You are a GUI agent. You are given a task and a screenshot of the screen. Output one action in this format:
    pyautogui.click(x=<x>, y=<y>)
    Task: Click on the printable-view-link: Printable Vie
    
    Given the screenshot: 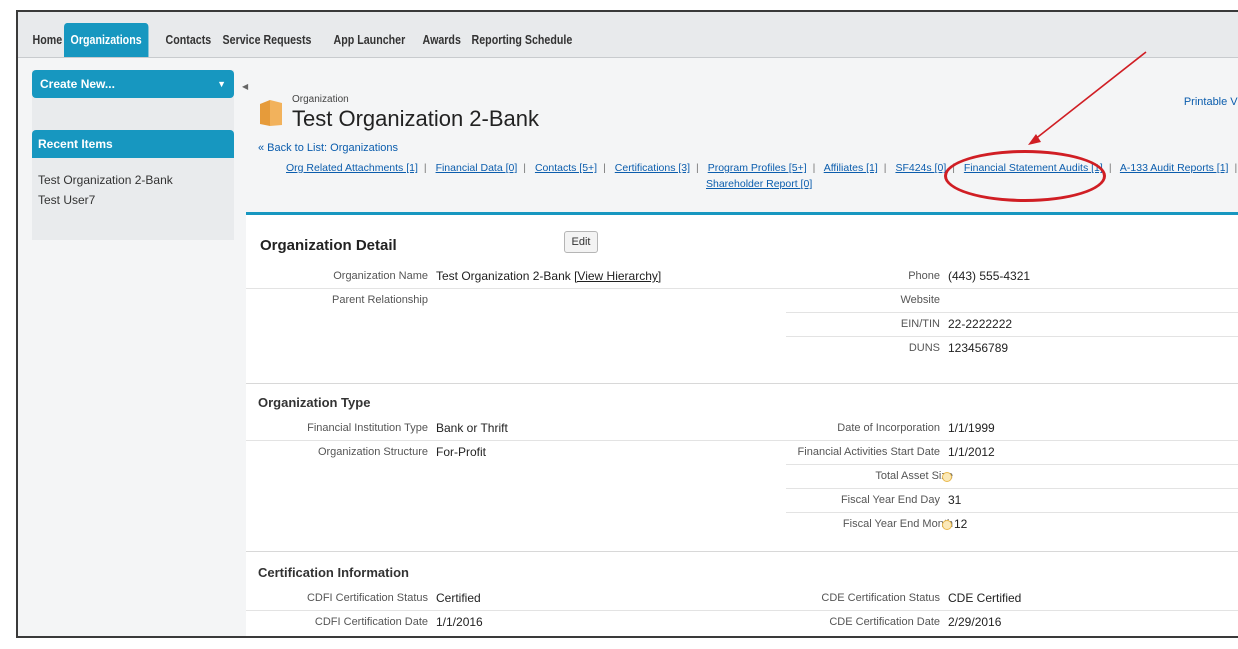 What is the action you would take?
    pyautogui.click(x=1211, y=102)
    